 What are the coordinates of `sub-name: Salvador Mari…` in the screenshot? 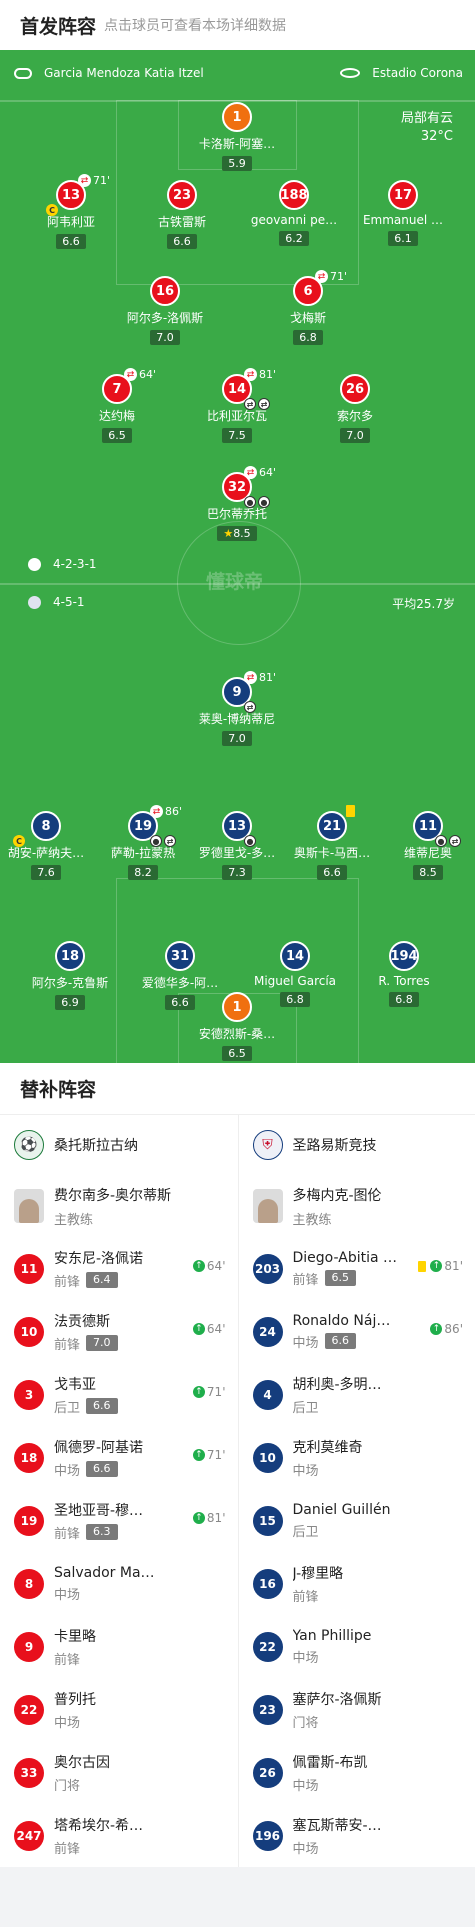 It's located at (107, 1572).